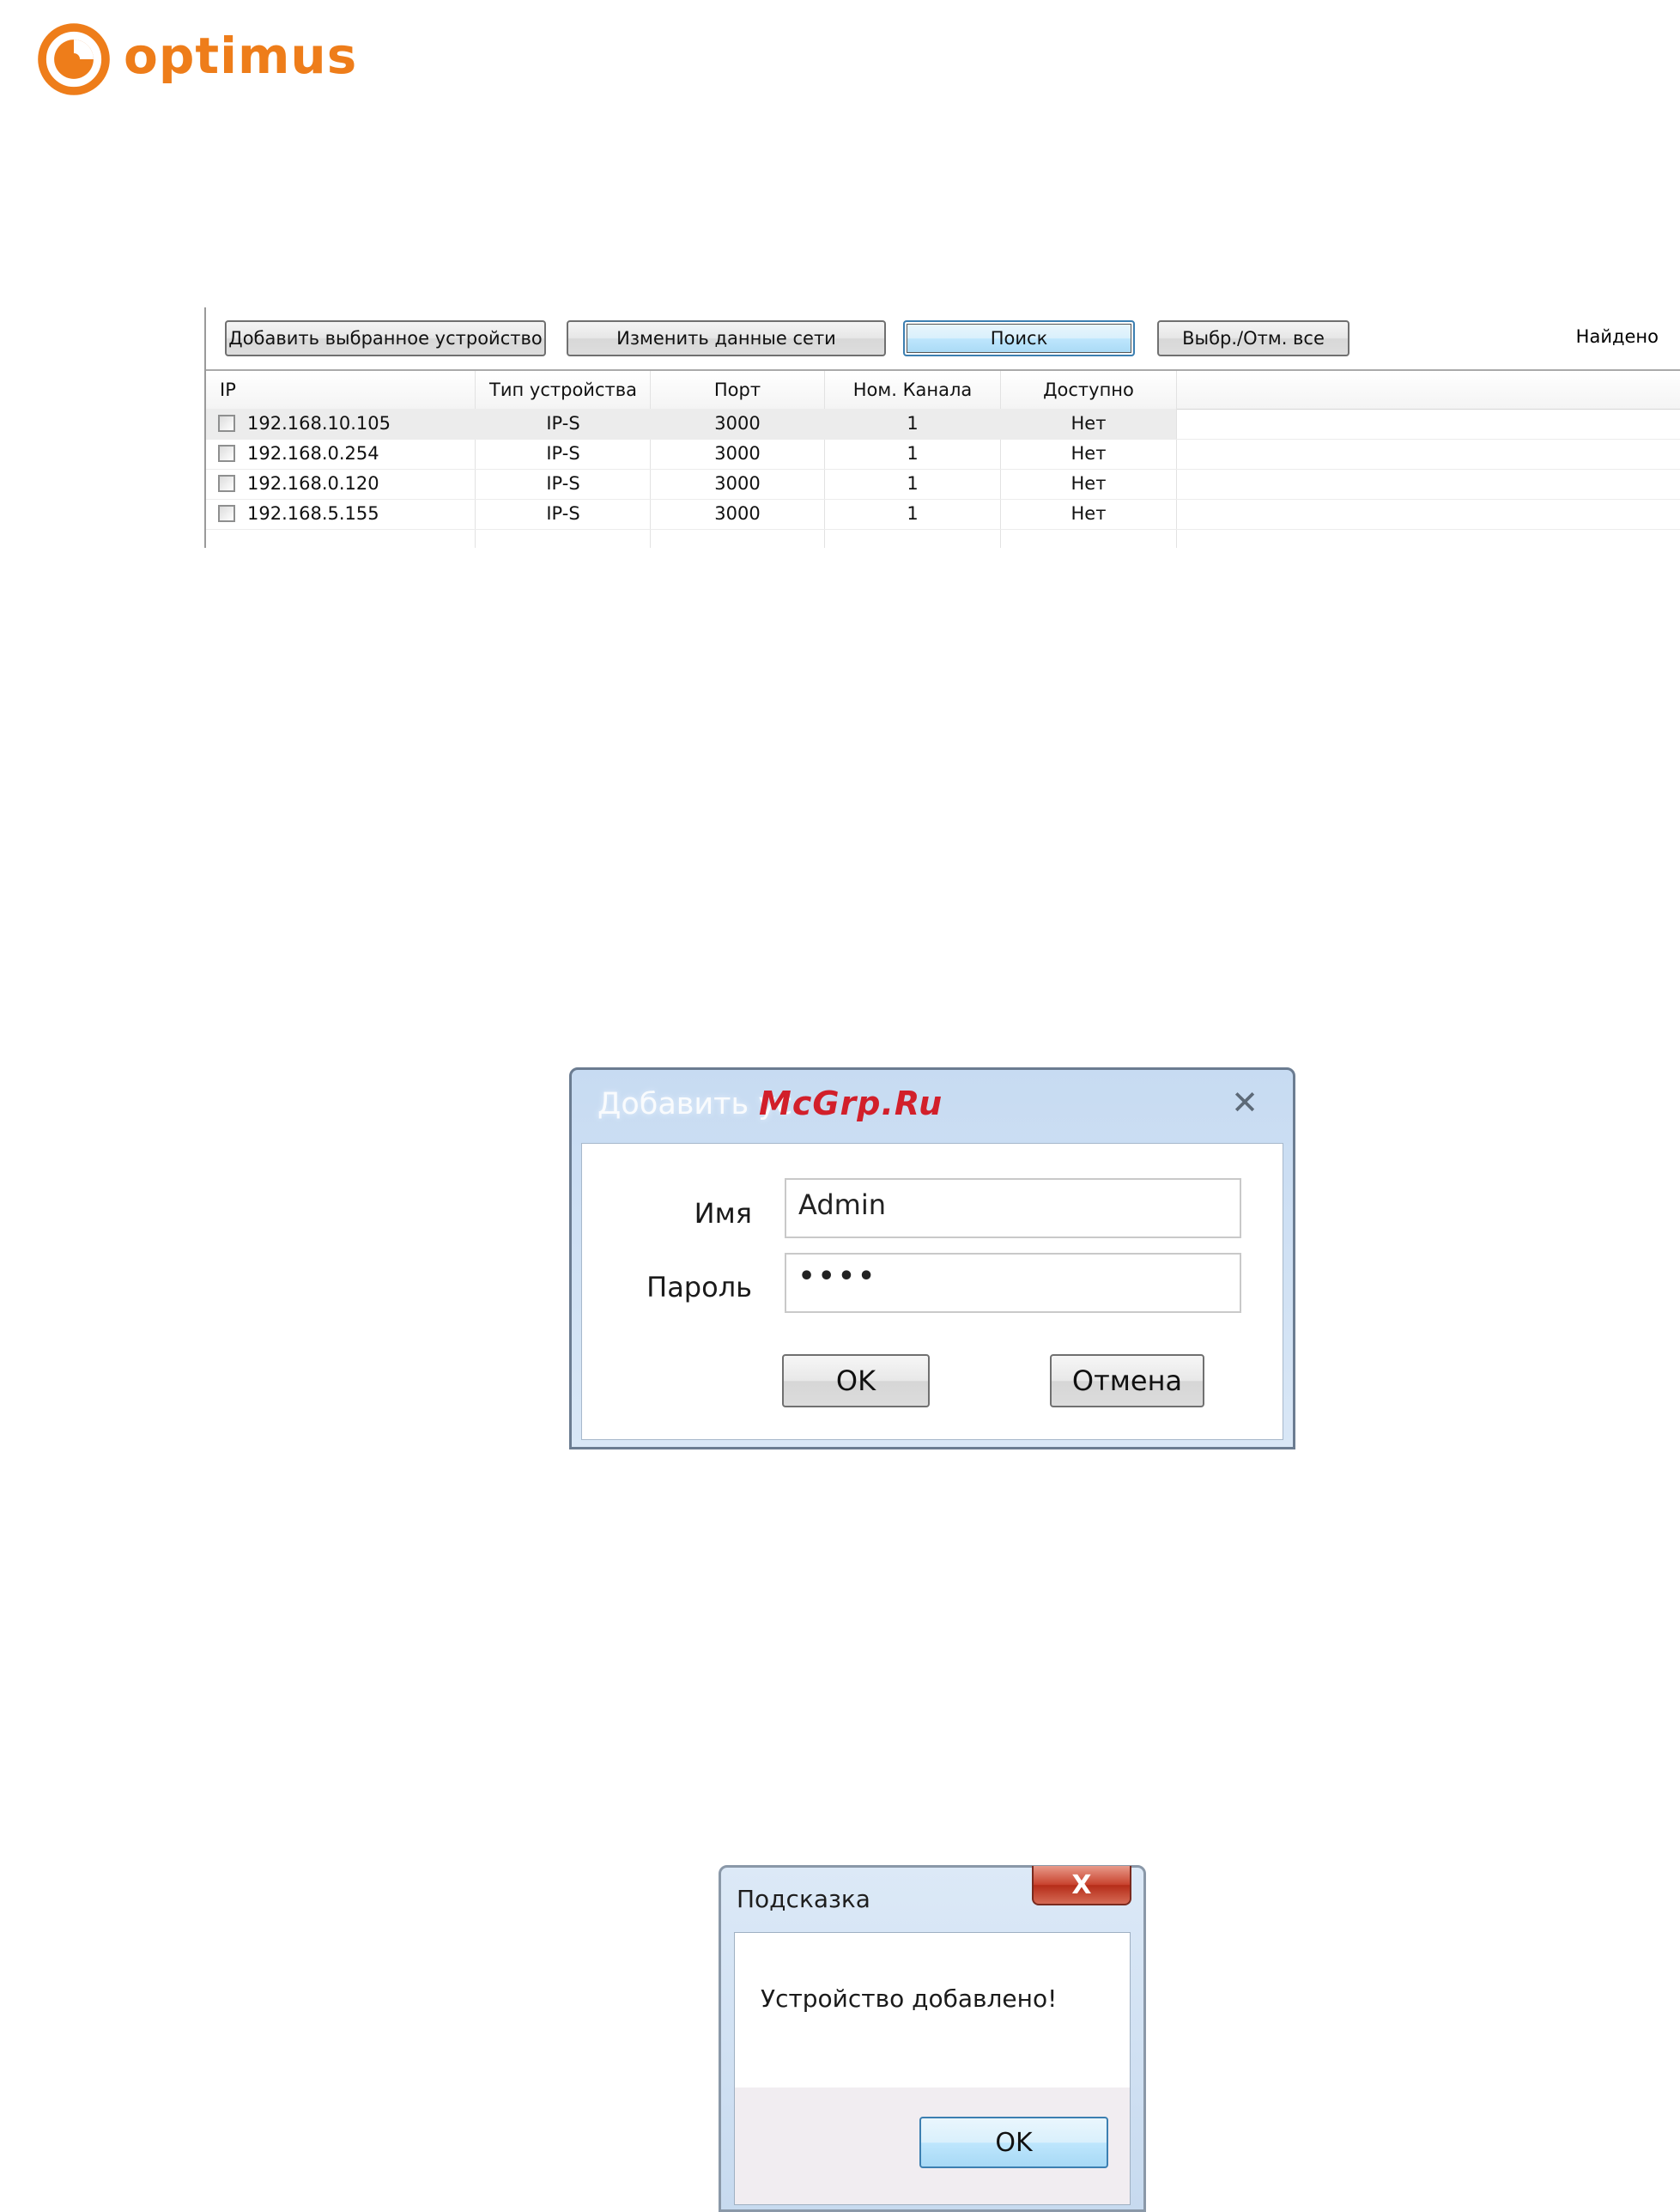 This screenshot has height=2212, width=1680. What do you see at coordinates (1019, 338) in the screenshot?
I see `search-button: Поиск` at bounding box center [1019, 338].